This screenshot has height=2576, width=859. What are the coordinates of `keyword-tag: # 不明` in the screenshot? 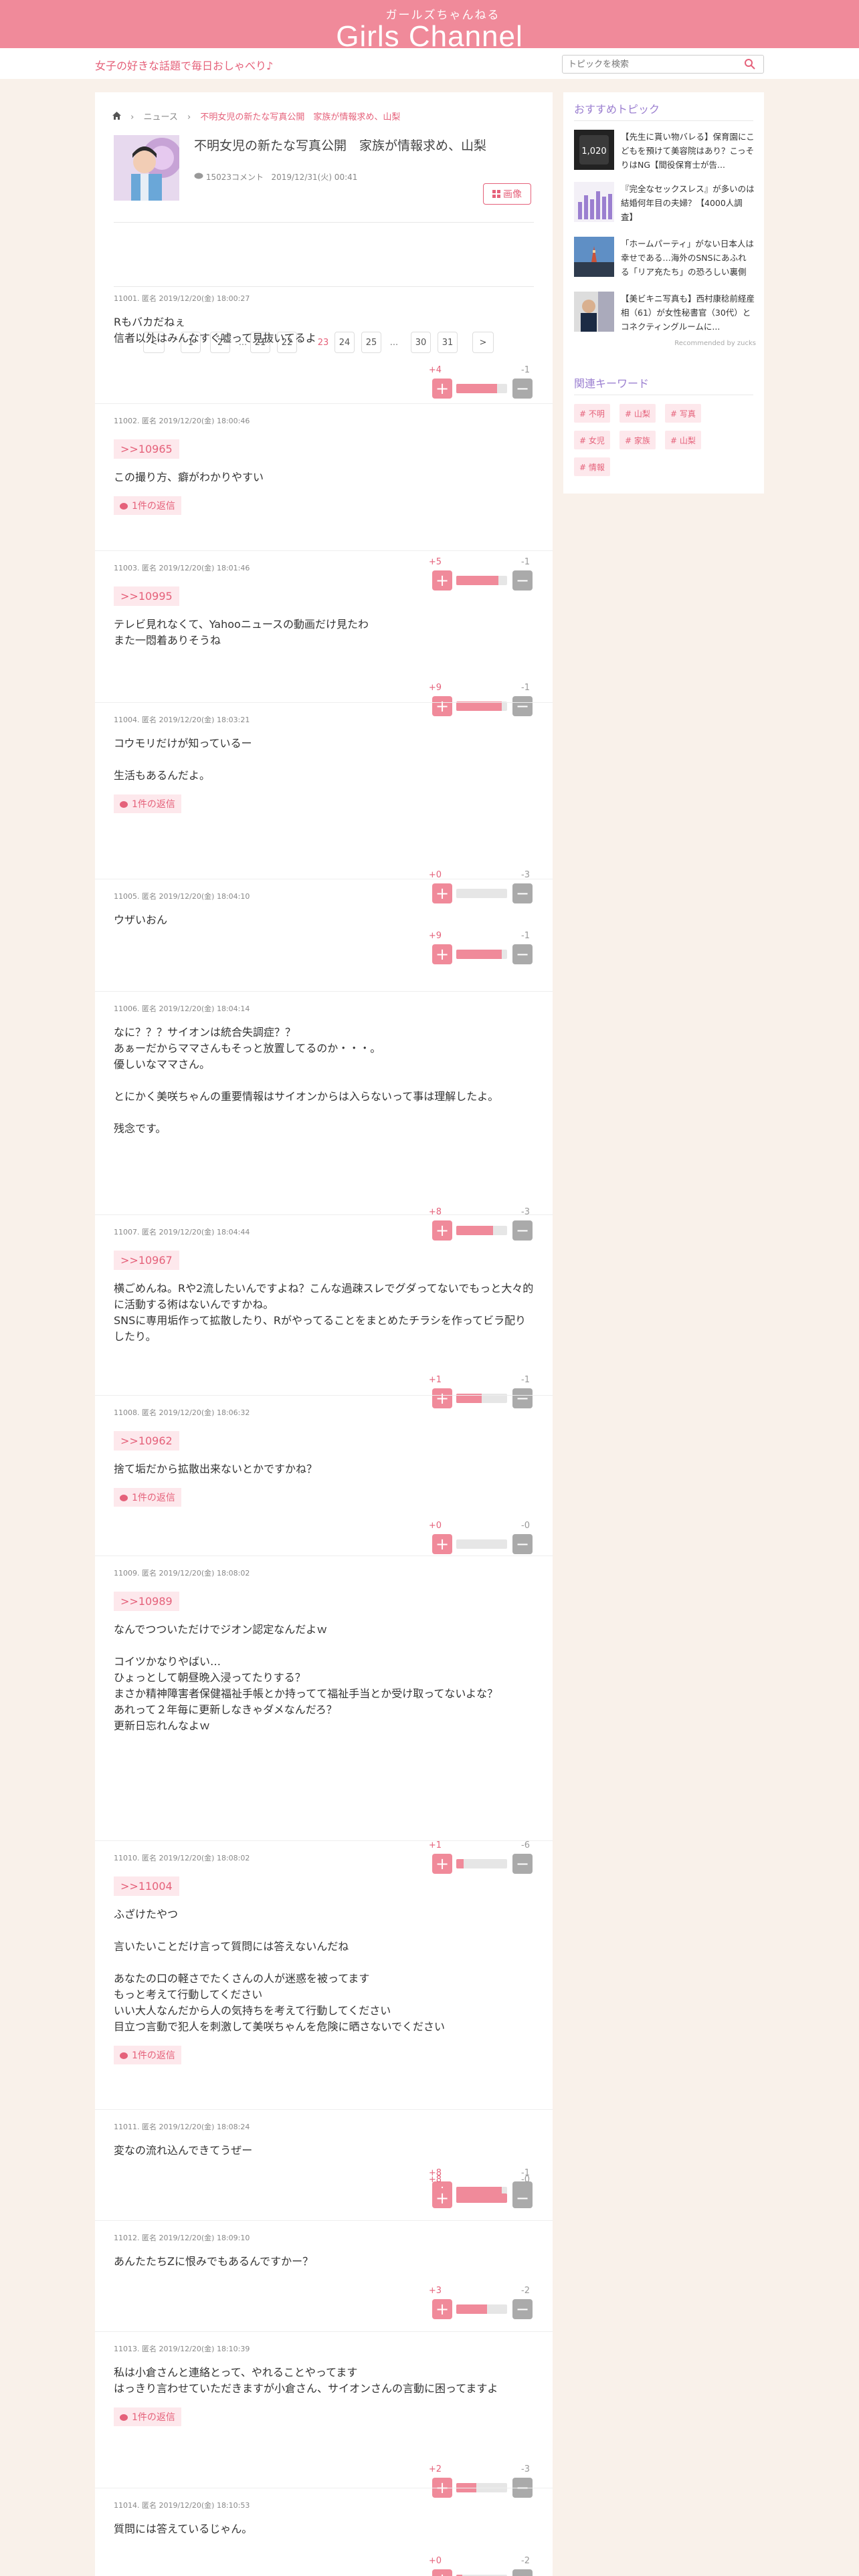 It's located at (592, 414).